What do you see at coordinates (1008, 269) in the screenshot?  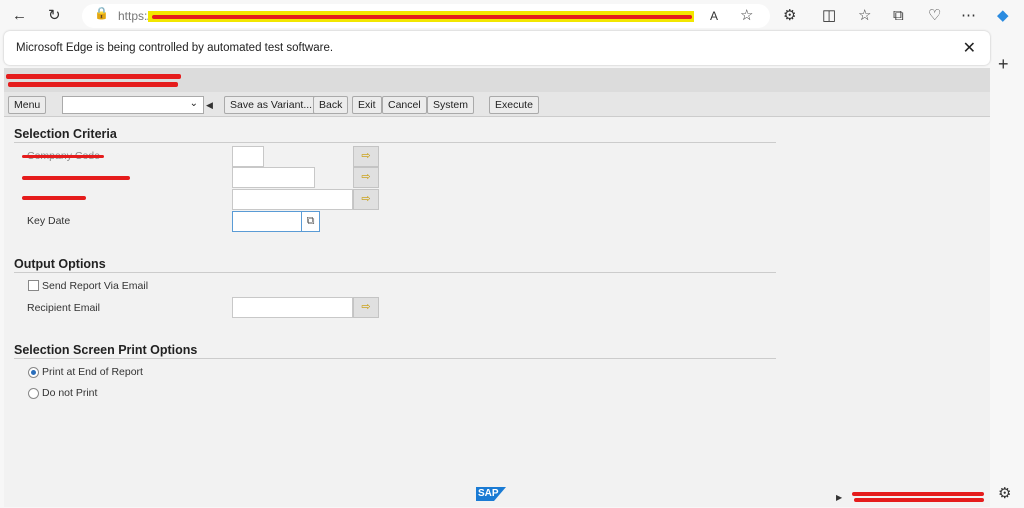 I see `edge-sidebar: + ⚙` at bounding box center [1008, 269].